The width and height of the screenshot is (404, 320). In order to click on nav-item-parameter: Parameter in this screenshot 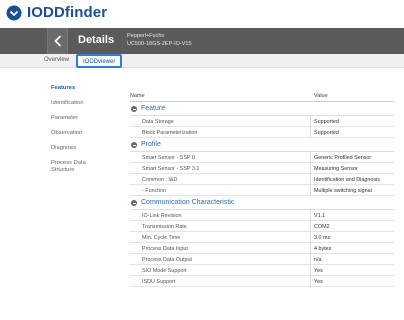, I will do `click(86, 118)`.